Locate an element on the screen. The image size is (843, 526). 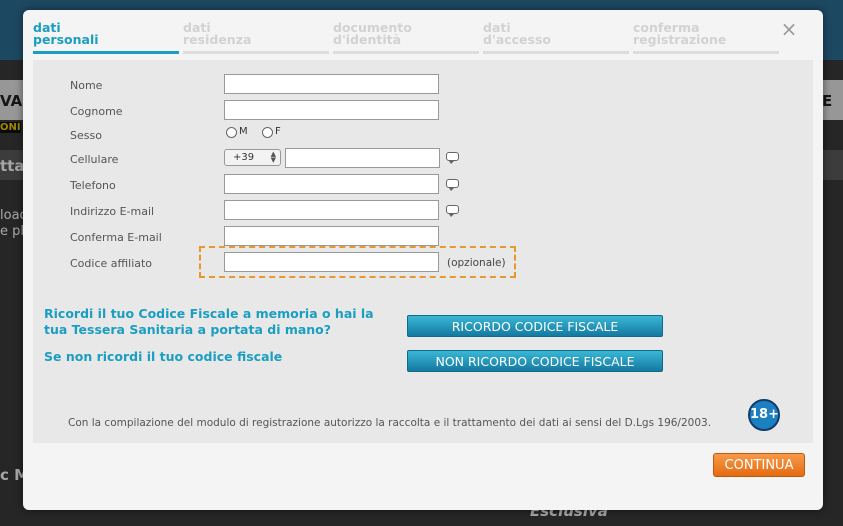
step-conferma-registrazione: conferma registrazione is located at coordinates (706, 37).